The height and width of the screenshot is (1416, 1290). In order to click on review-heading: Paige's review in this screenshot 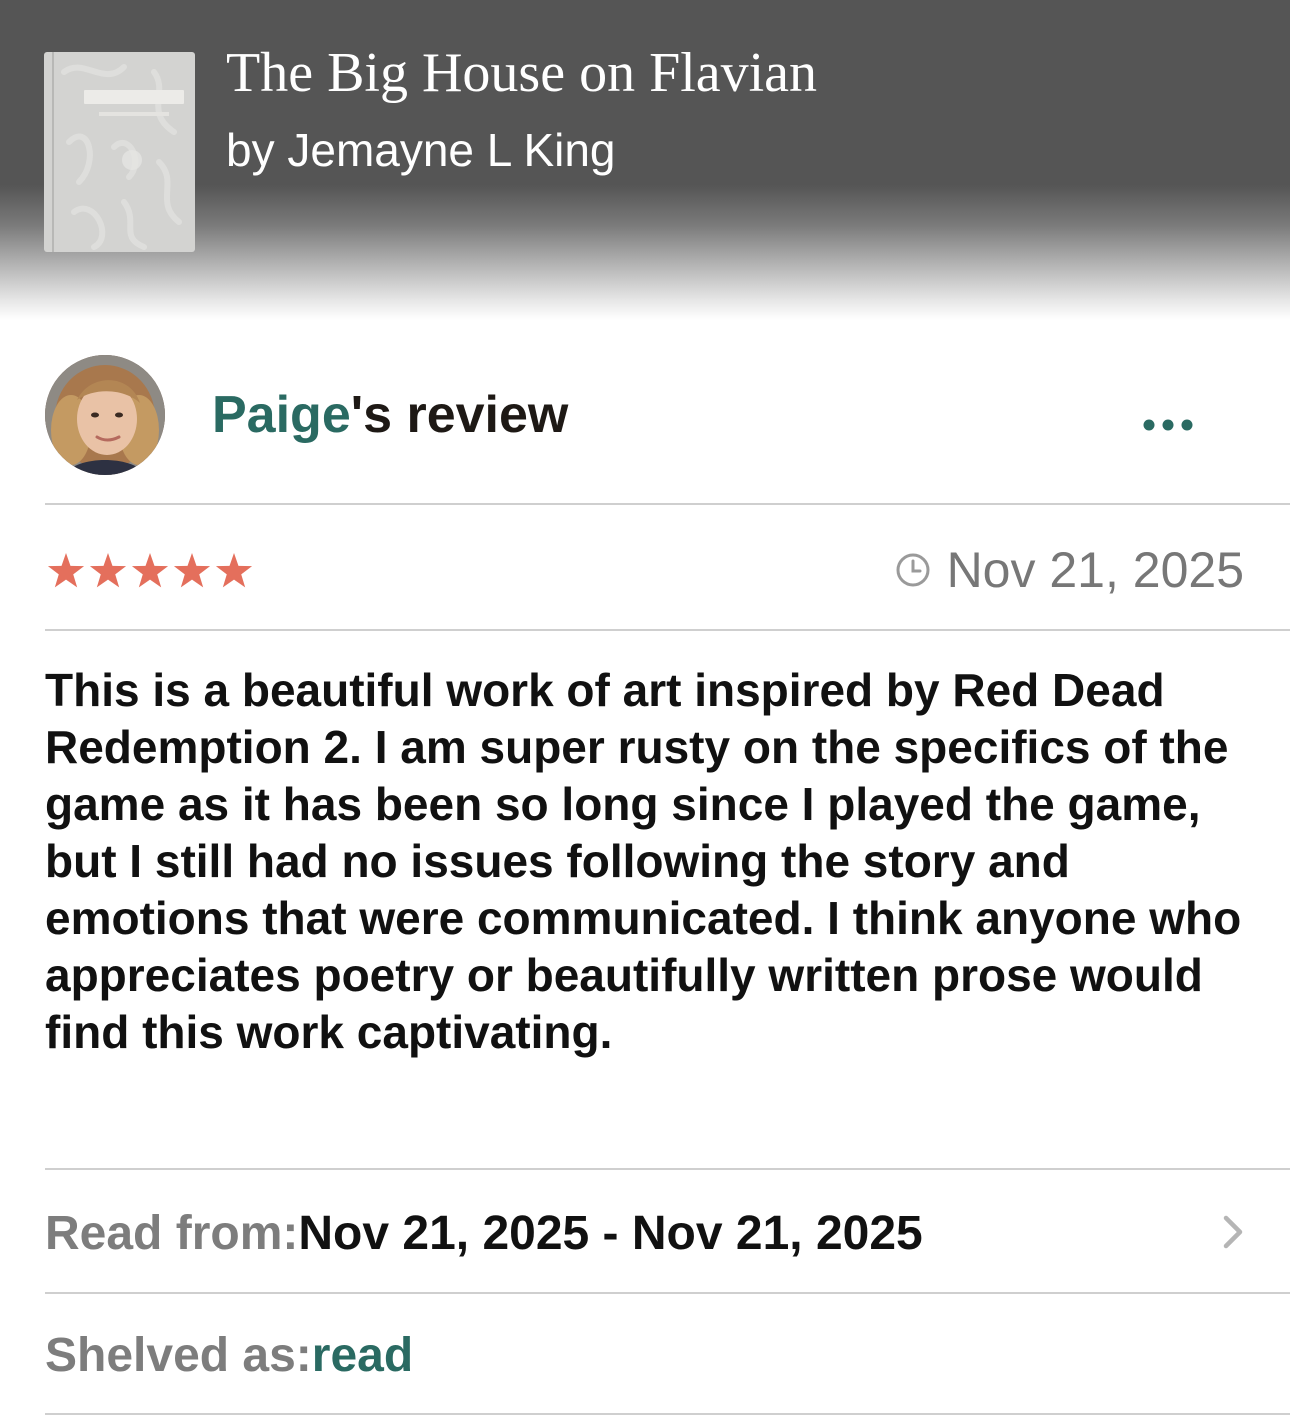, I will do `click(390, 415)`.